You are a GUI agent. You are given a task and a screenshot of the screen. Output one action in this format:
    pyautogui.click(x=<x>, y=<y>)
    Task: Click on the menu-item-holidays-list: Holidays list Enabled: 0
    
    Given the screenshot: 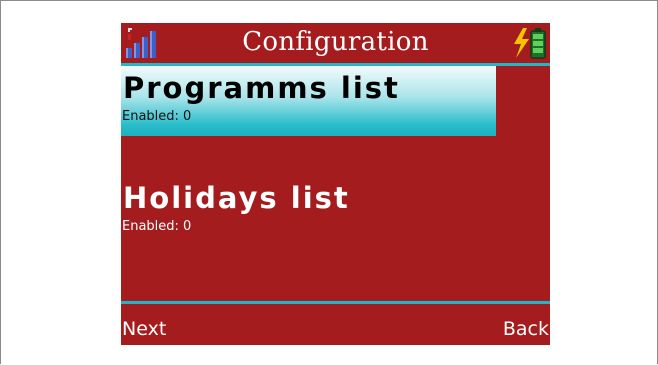 What is the action you would take?
    pyautogui.click(x=335, y=211)
    